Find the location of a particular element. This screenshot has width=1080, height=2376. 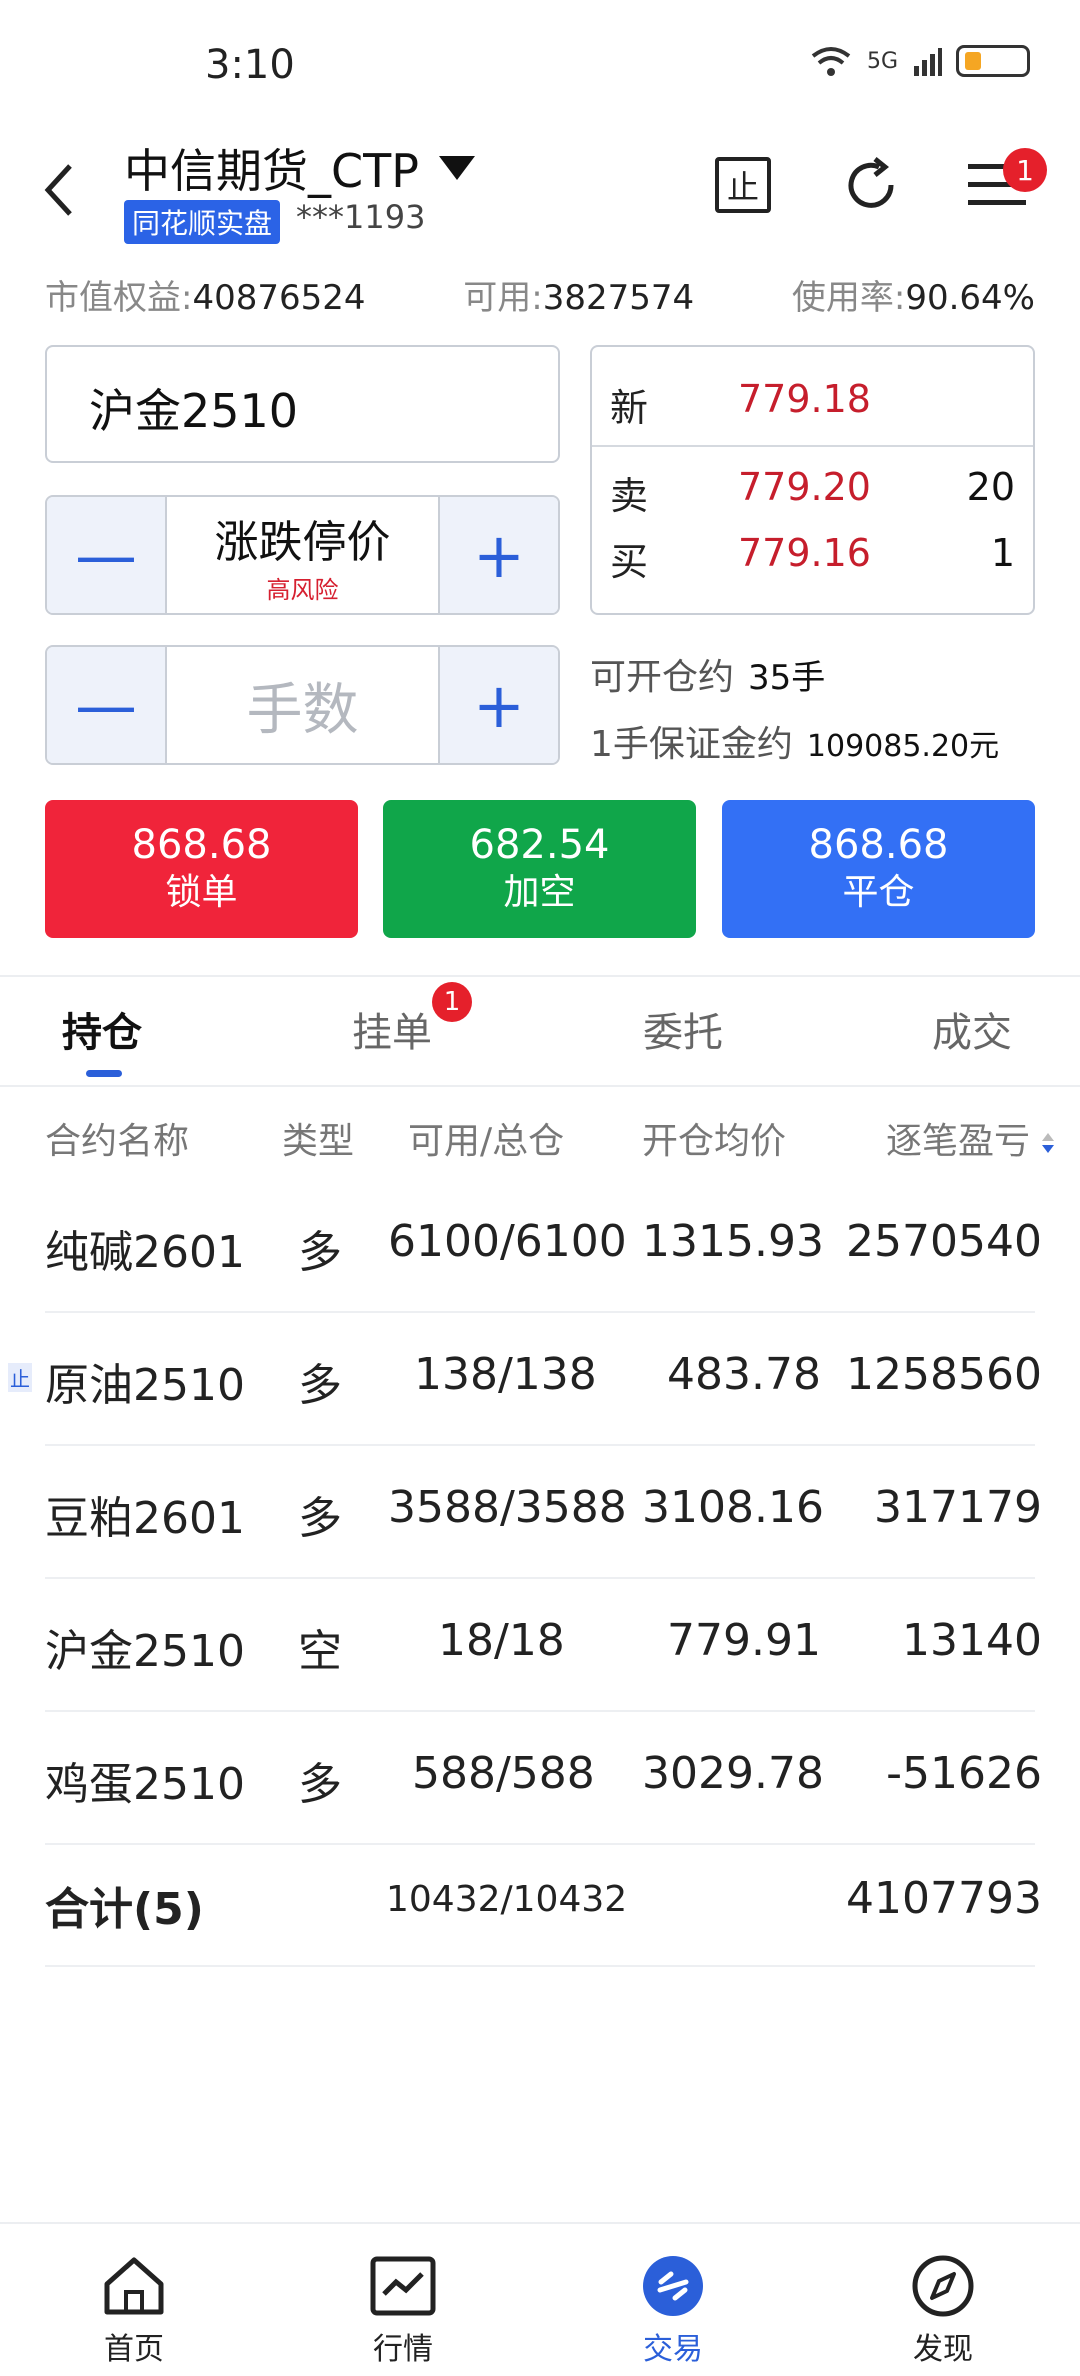

nav-discover: 发现 is located at coordinates (943, 2311).